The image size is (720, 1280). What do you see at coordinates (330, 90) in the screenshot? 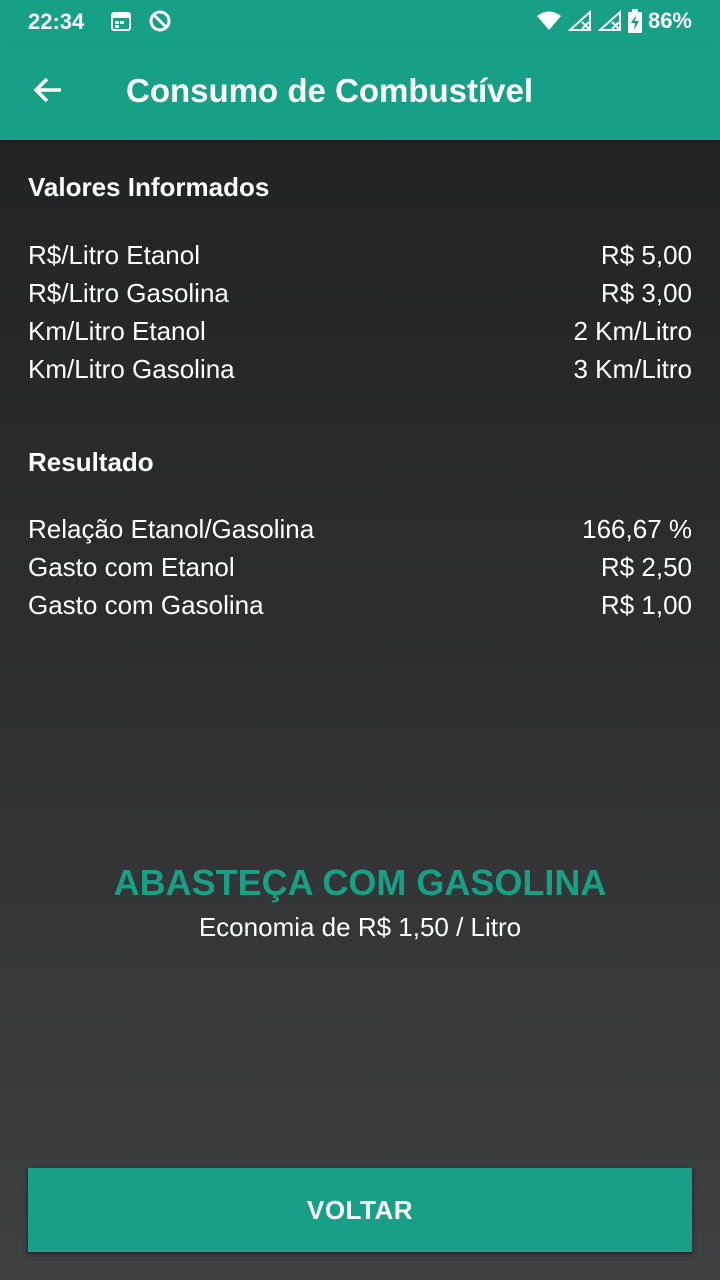
I see `page-title: Consumo de Combustível` at bounding box center [330, 90].